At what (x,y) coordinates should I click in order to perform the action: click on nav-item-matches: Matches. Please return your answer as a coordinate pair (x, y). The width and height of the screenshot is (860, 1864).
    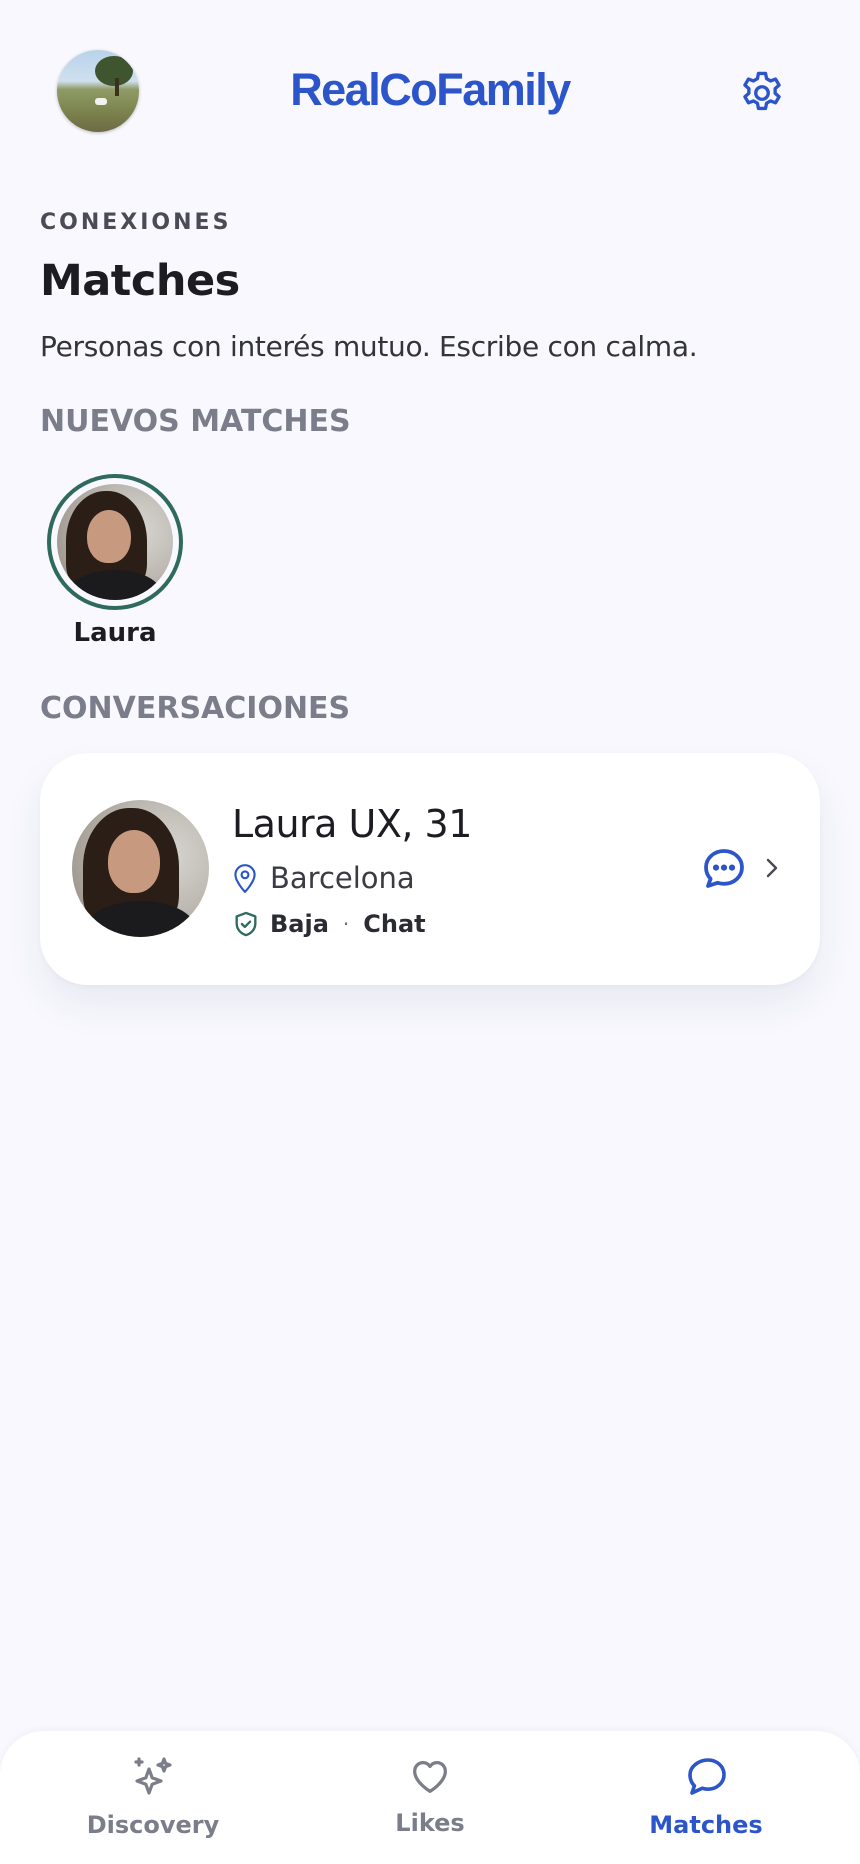
    Looking at the image, I should click on (706, 1796).